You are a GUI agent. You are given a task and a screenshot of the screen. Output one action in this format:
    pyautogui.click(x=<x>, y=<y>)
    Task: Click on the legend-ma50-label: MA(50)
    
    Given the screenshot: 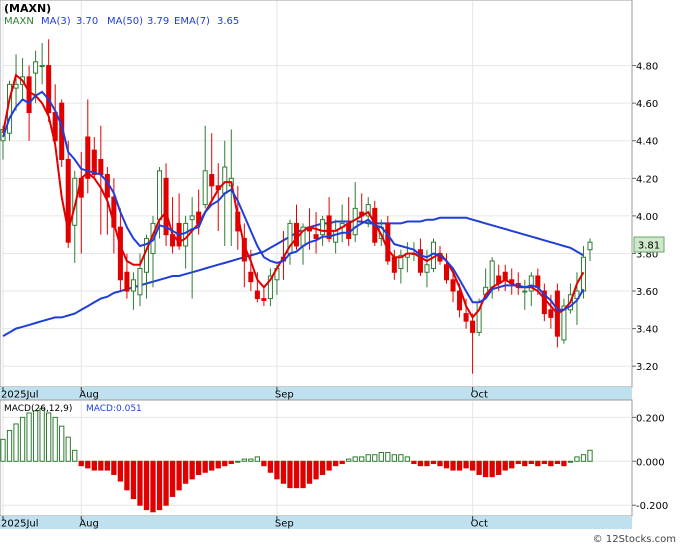 What is the action you would take?
    pyautogui.click(x=125, y=21)
    